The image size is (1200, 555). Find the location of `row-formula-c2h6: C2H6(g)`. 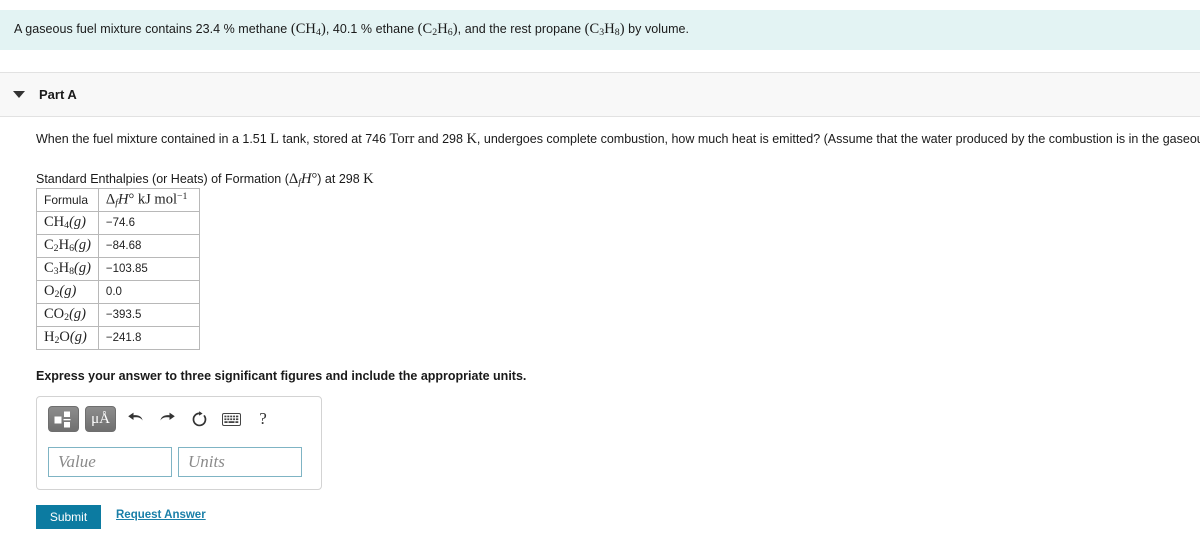

row-formula-c2h6: C2H6(g) is located at coordinates (67, 246).